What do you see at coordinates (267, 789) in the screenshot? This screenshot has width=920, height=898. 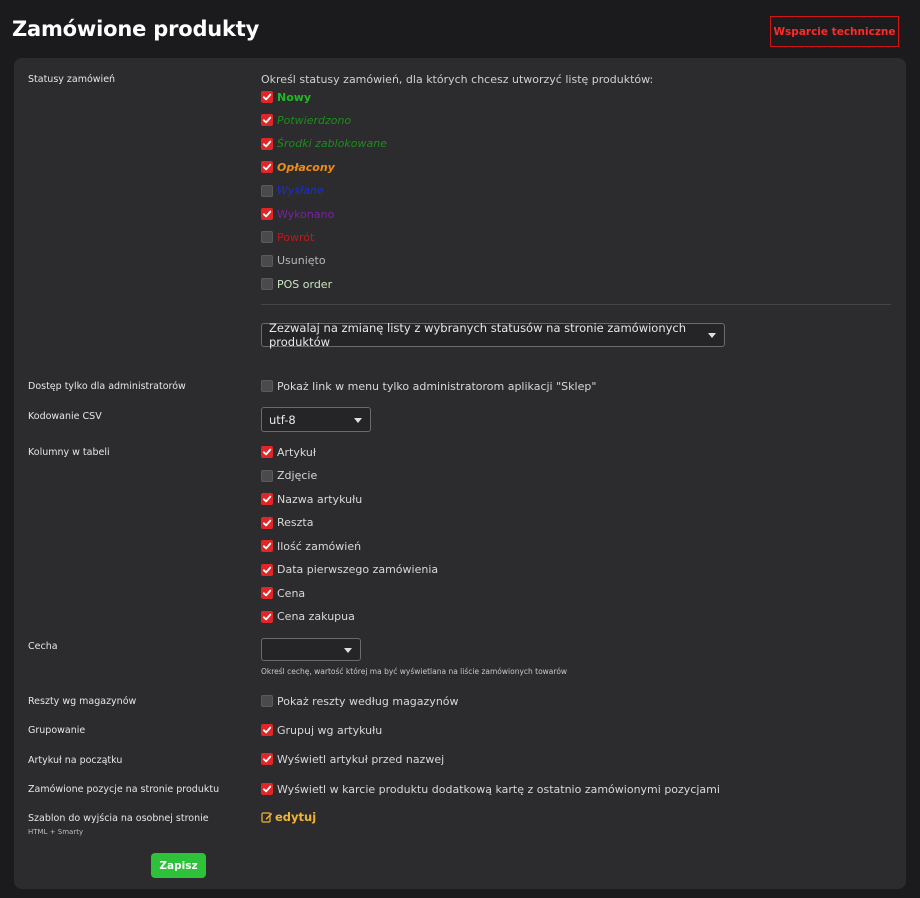 I see `product-page-checkbox` at bounding box center [267, 789].